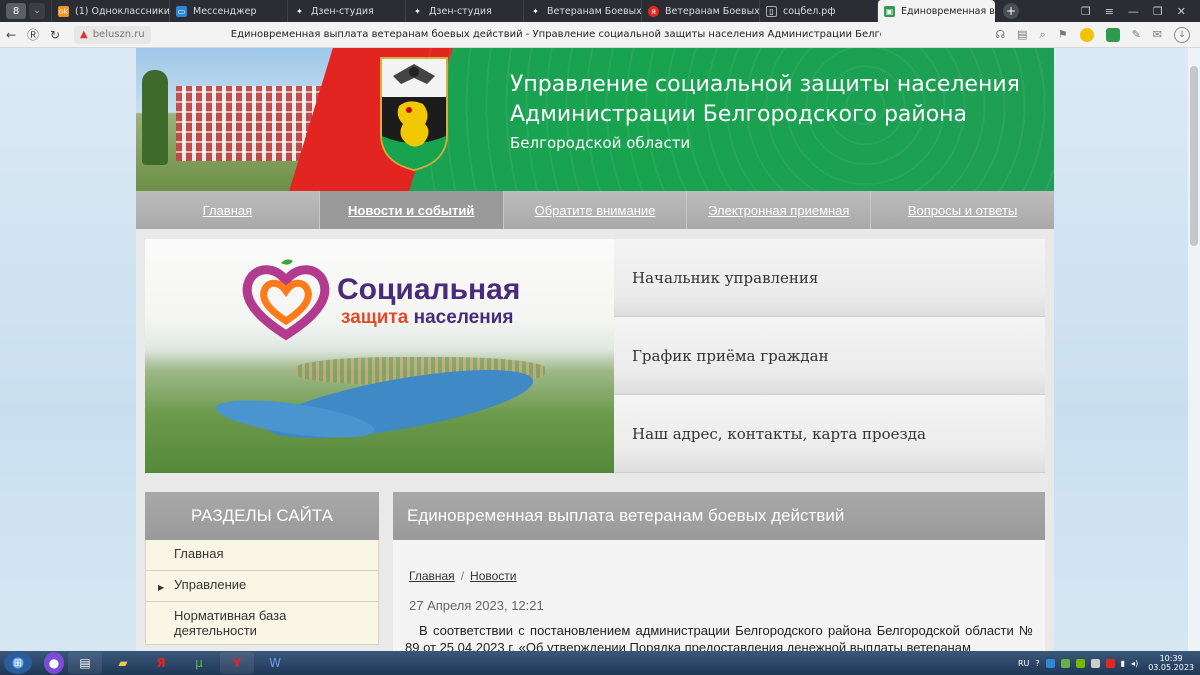 Image resolution: width=1200 pixels, height=675 pixels. I want to click on reader-icon: ▤, so click(1022, 34).